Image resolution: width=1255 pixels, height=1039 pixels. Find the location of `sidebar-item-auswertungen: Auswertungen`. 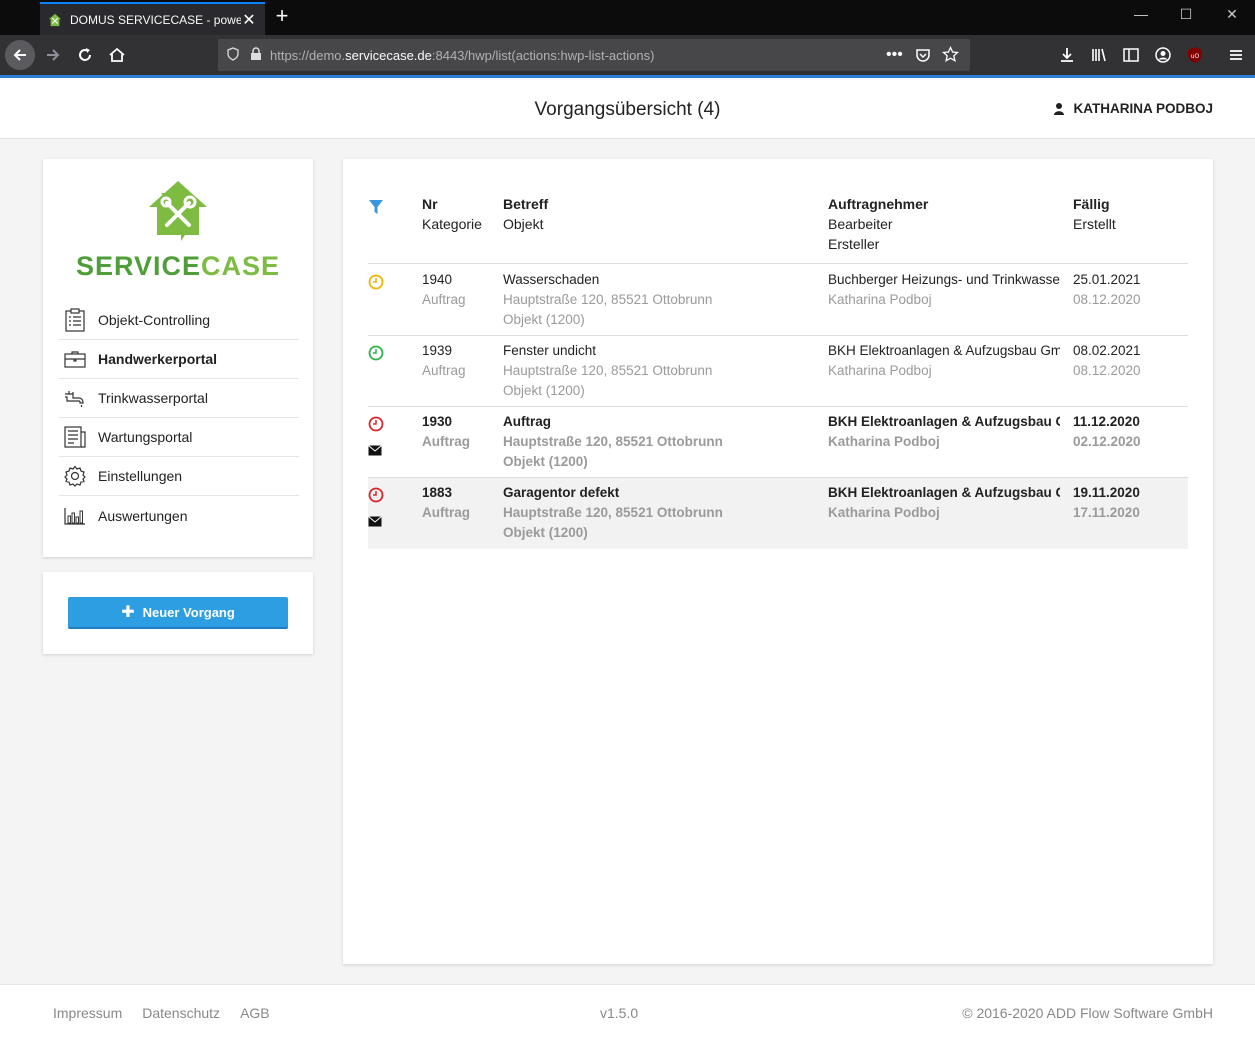

sidebar-item-auswertungen: Auswertungen is located at coordinates (179, 515).